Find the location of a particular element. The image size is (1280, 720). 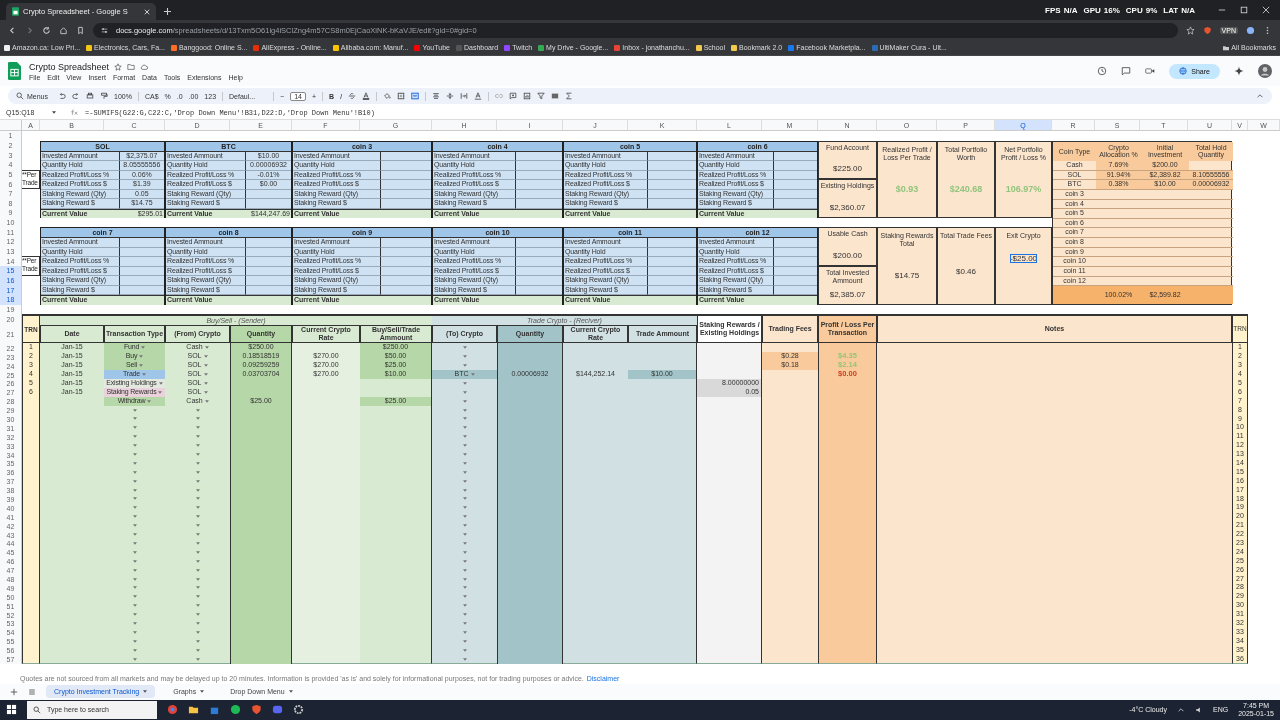

summary-value: $2,360.07 is located at coordinates (847, 207).